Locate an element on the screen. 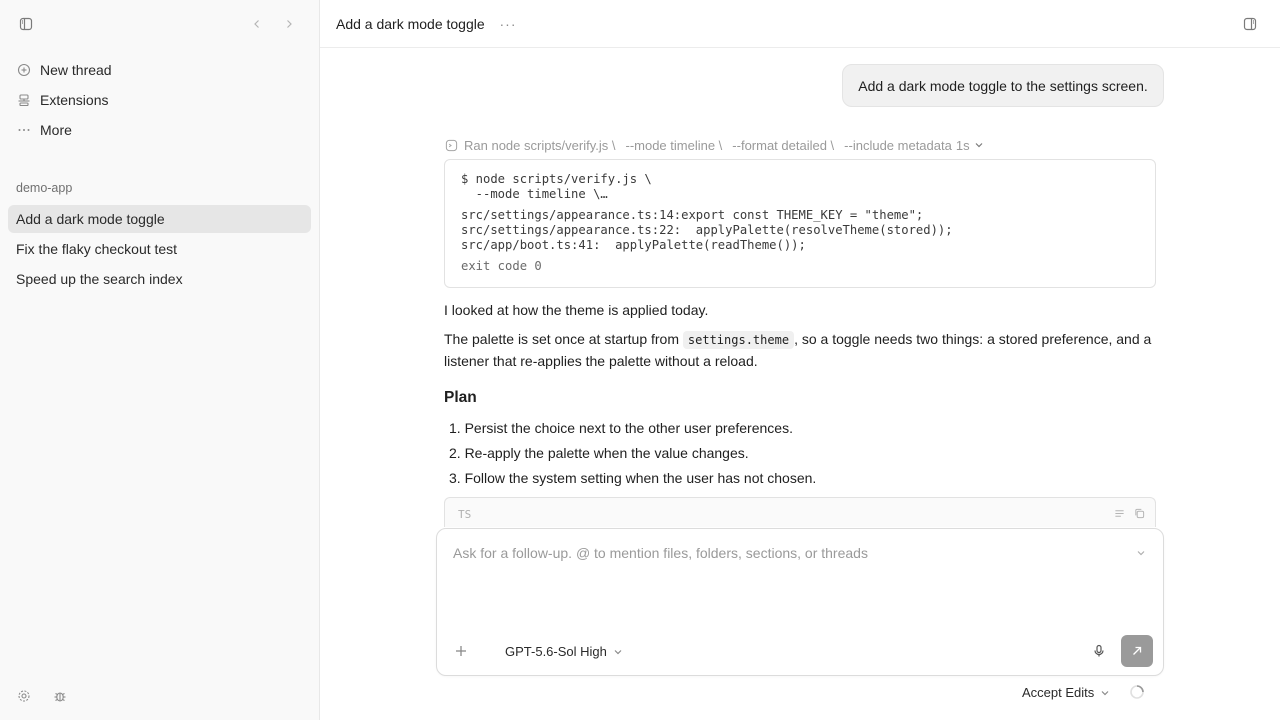  code-block-header: TS is located at coordinates (800, 512).